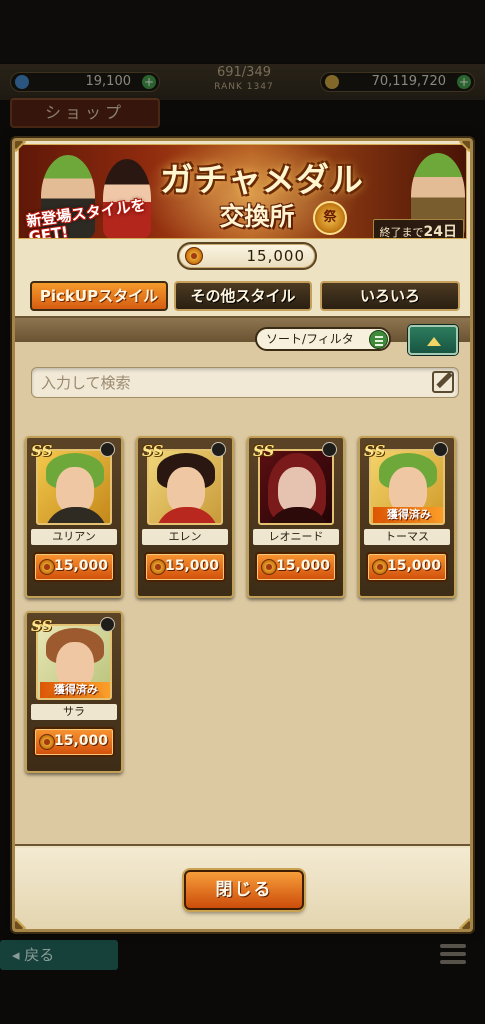 This screenshot has width=485, height=1024. What do you see at coordinates (296, 537) in the screenshot?
I see `character-name: レオニード` at bounding box center [296, 537].